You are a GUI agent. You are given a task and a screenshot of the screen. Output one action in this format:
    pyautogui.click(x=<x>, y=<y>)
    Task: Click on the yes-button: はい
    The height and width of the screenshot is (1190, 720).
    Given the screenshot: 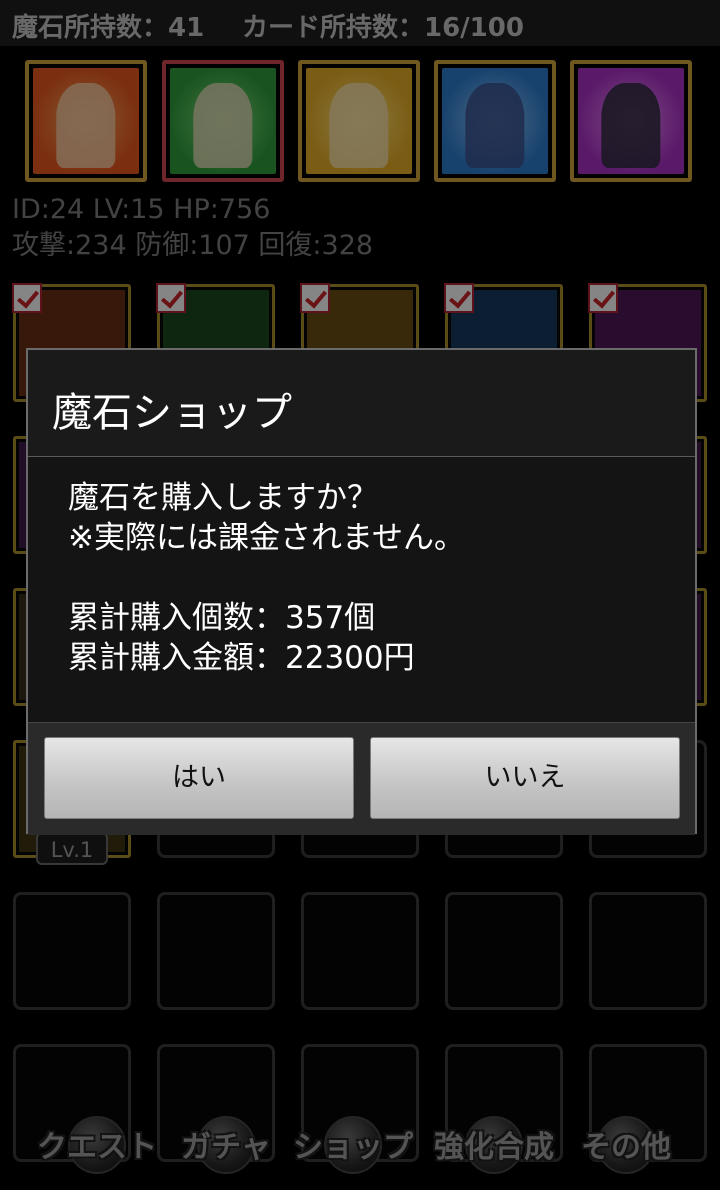 What is the action you would take?
    pyautogui.click(x=199, y=778)
    